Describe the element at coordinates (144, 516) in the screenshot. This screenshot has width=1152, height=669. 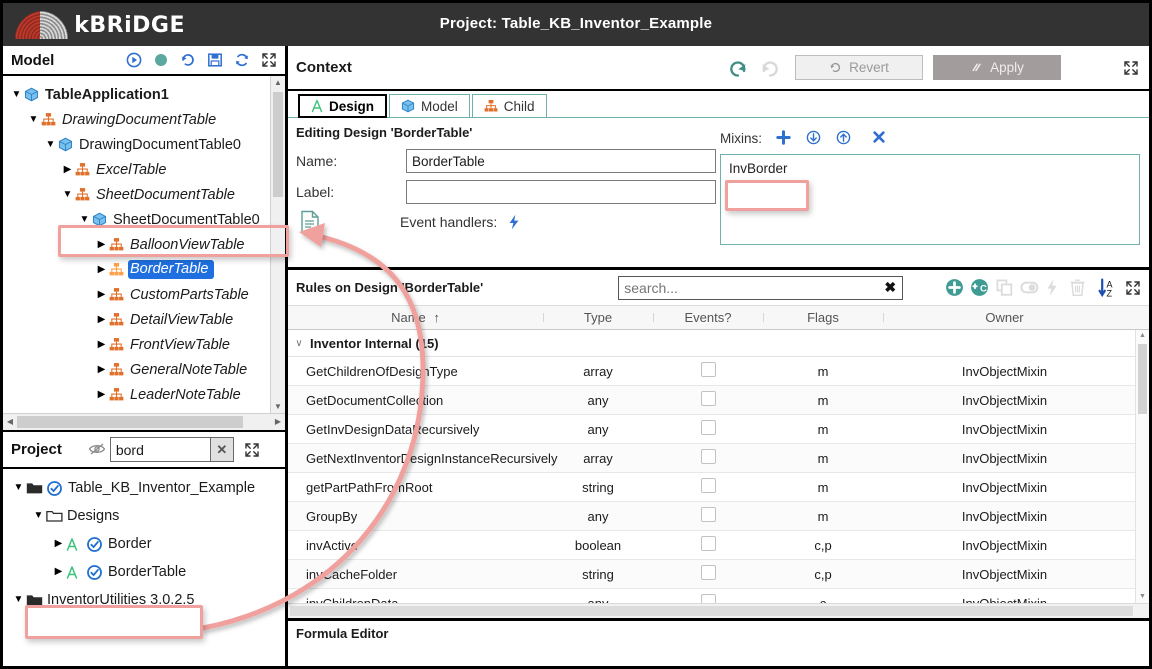
I see `project-tree-item-designs: ▼ Designs` at that location.